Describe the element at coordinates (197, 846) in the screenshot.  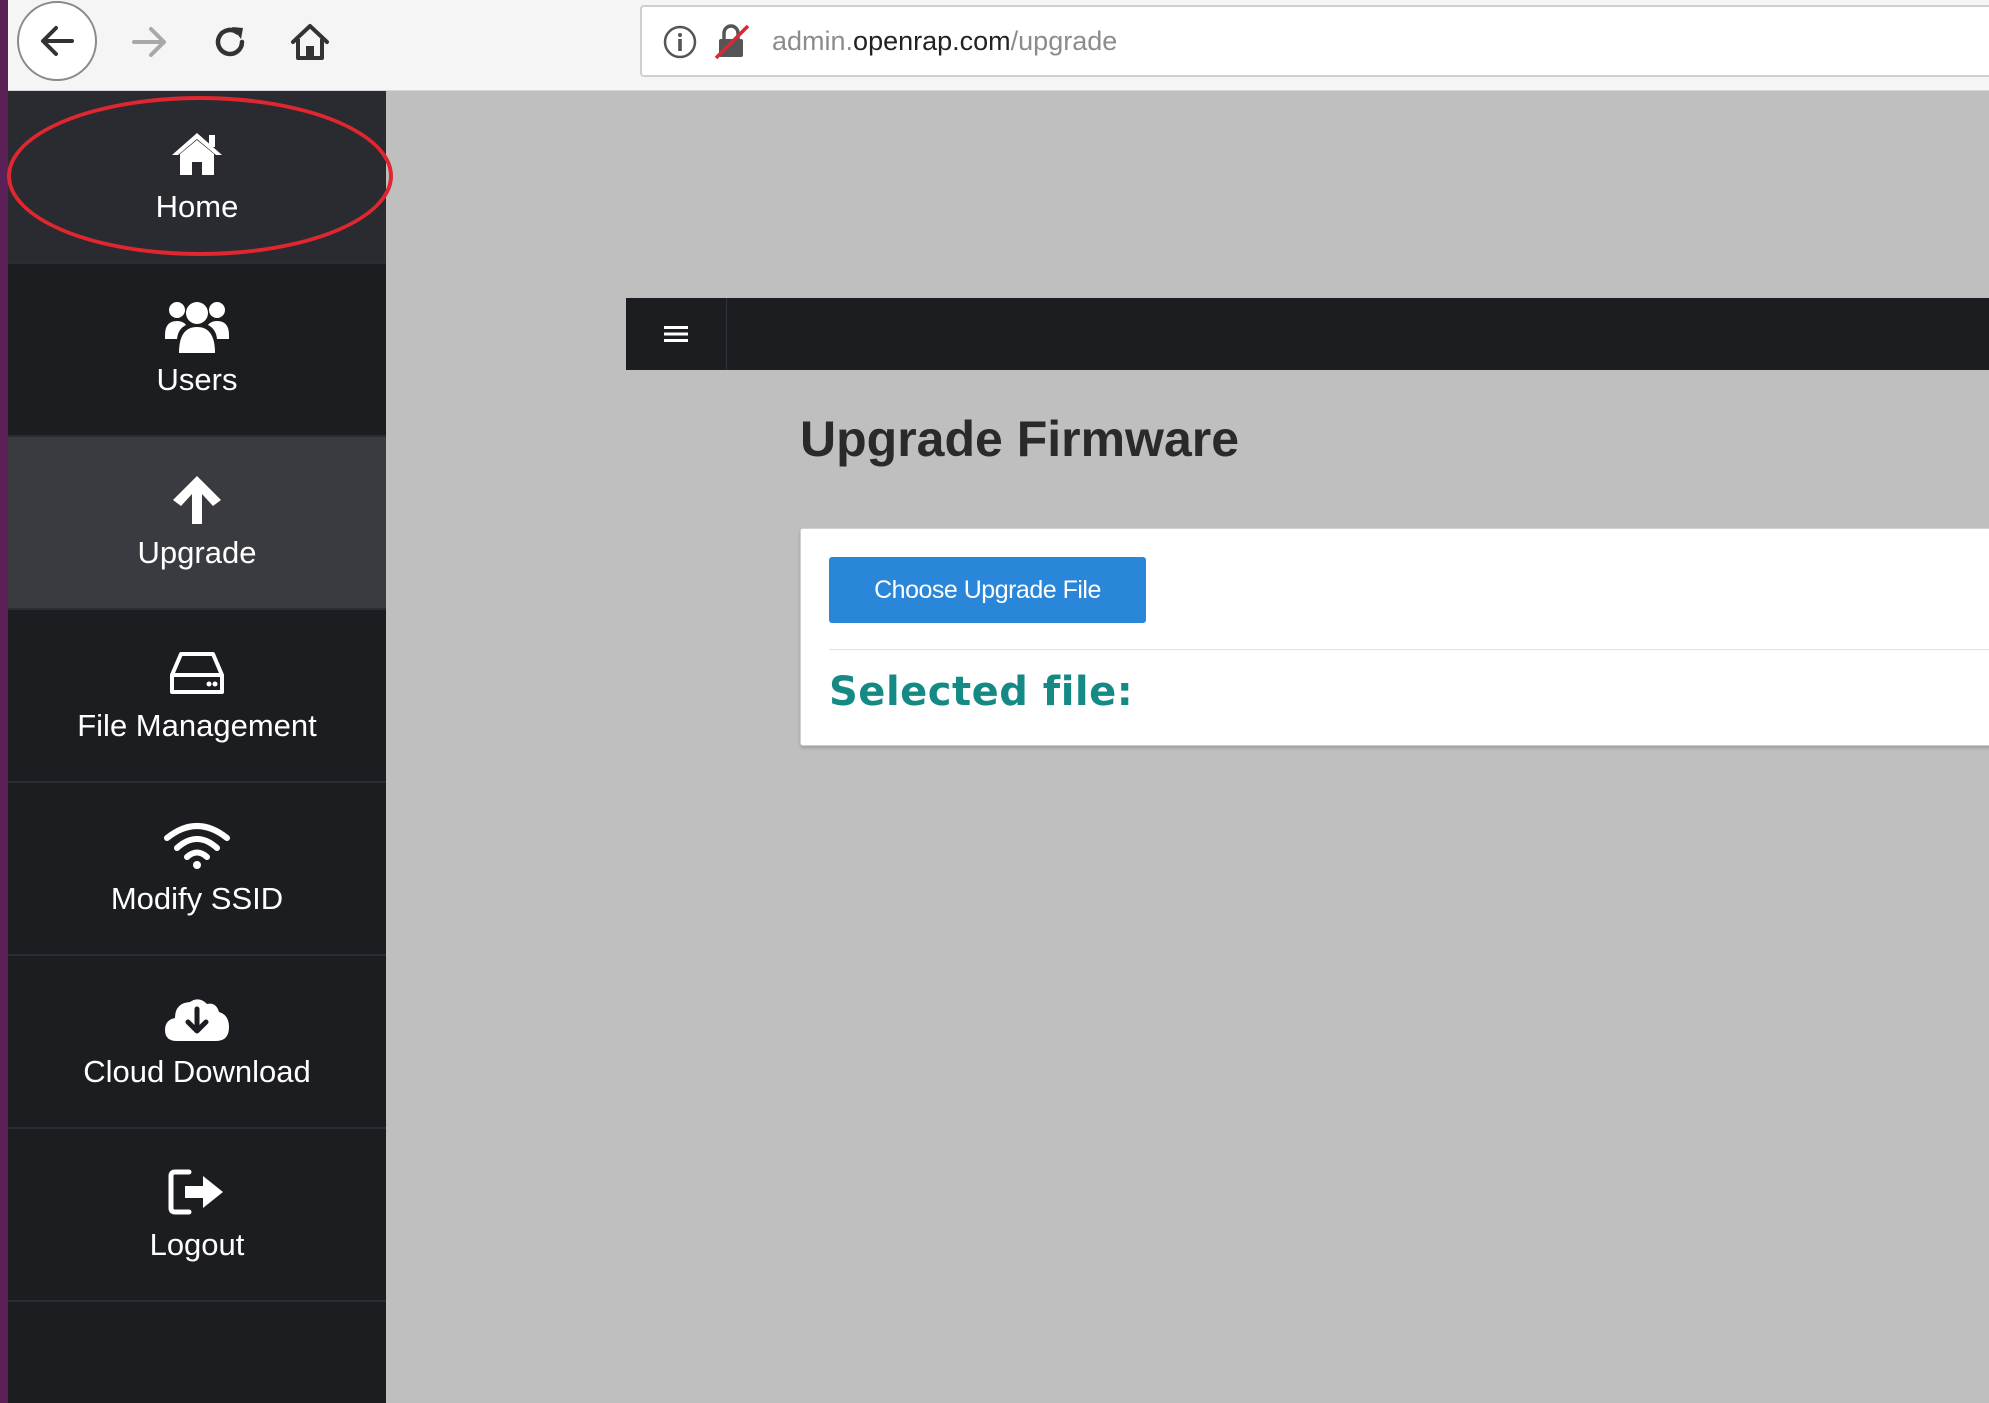
I see `wifi-icon` at that location.